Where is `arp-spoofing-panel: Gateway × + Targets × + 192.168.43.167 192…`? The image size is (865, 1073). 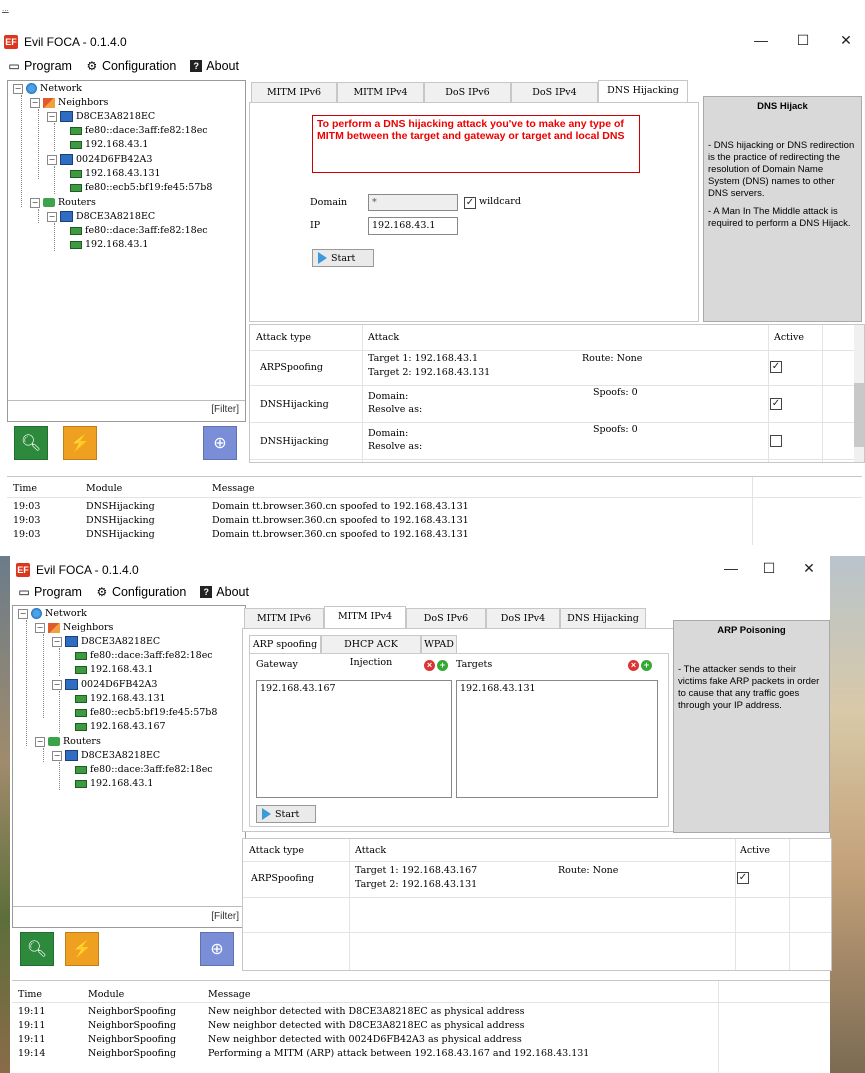 arp-spoofing-panel: Gateway × + Targets × + 192.168.43.167 192… is located at coordinates (459, 740).